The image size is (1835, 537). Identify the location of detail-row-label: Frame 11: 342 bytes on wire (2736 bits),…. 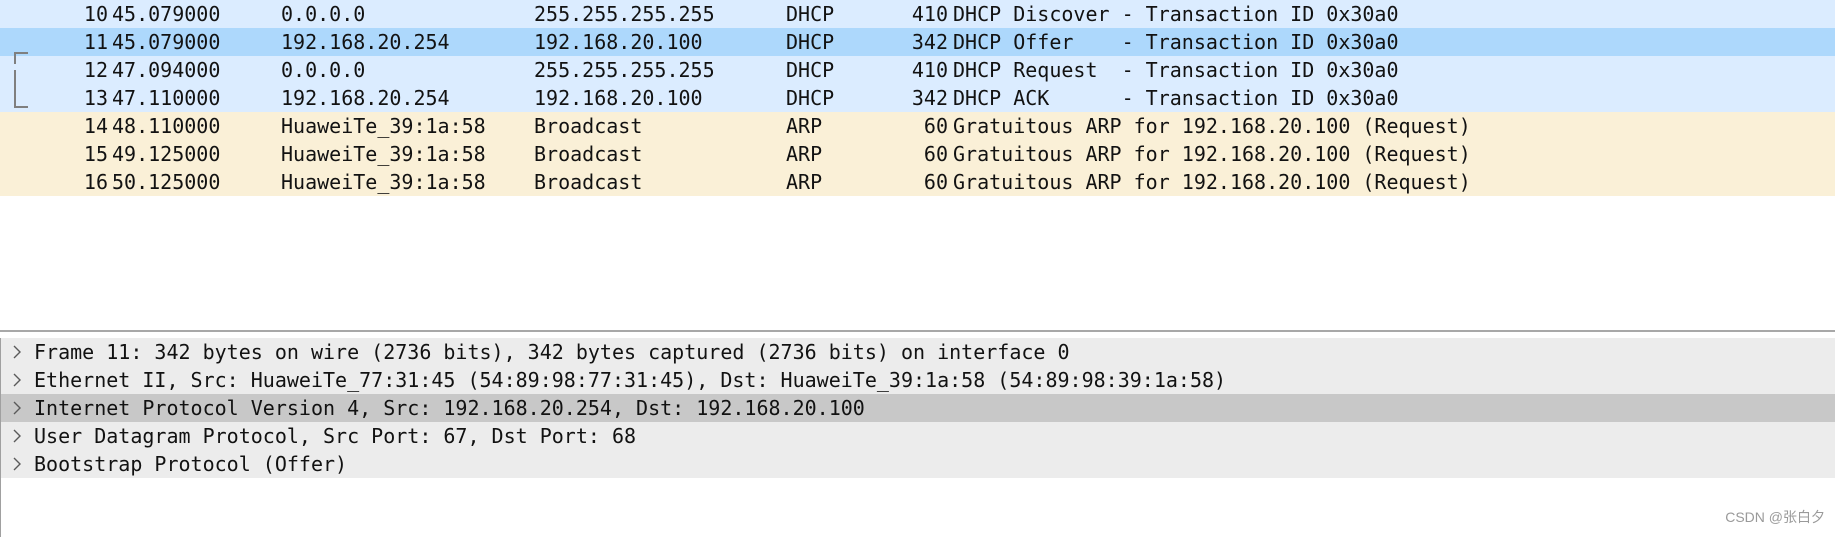
(552, 352).